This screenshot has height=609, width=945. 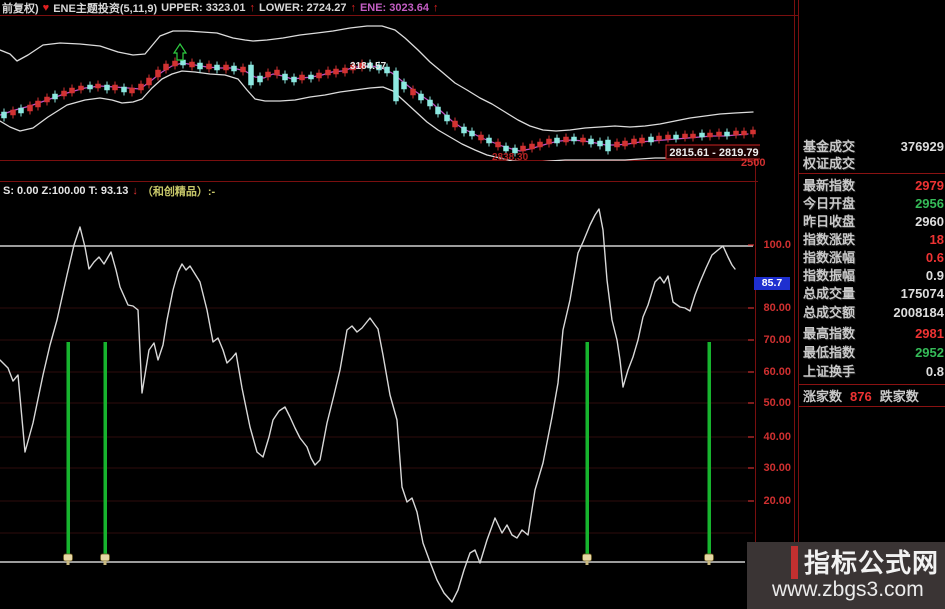 What do you see at coordinates (874, 397) in the screenshot?
I see `advancers-decliners-row: 涨家数 876 跌家数` at bounding box center [874, 397].